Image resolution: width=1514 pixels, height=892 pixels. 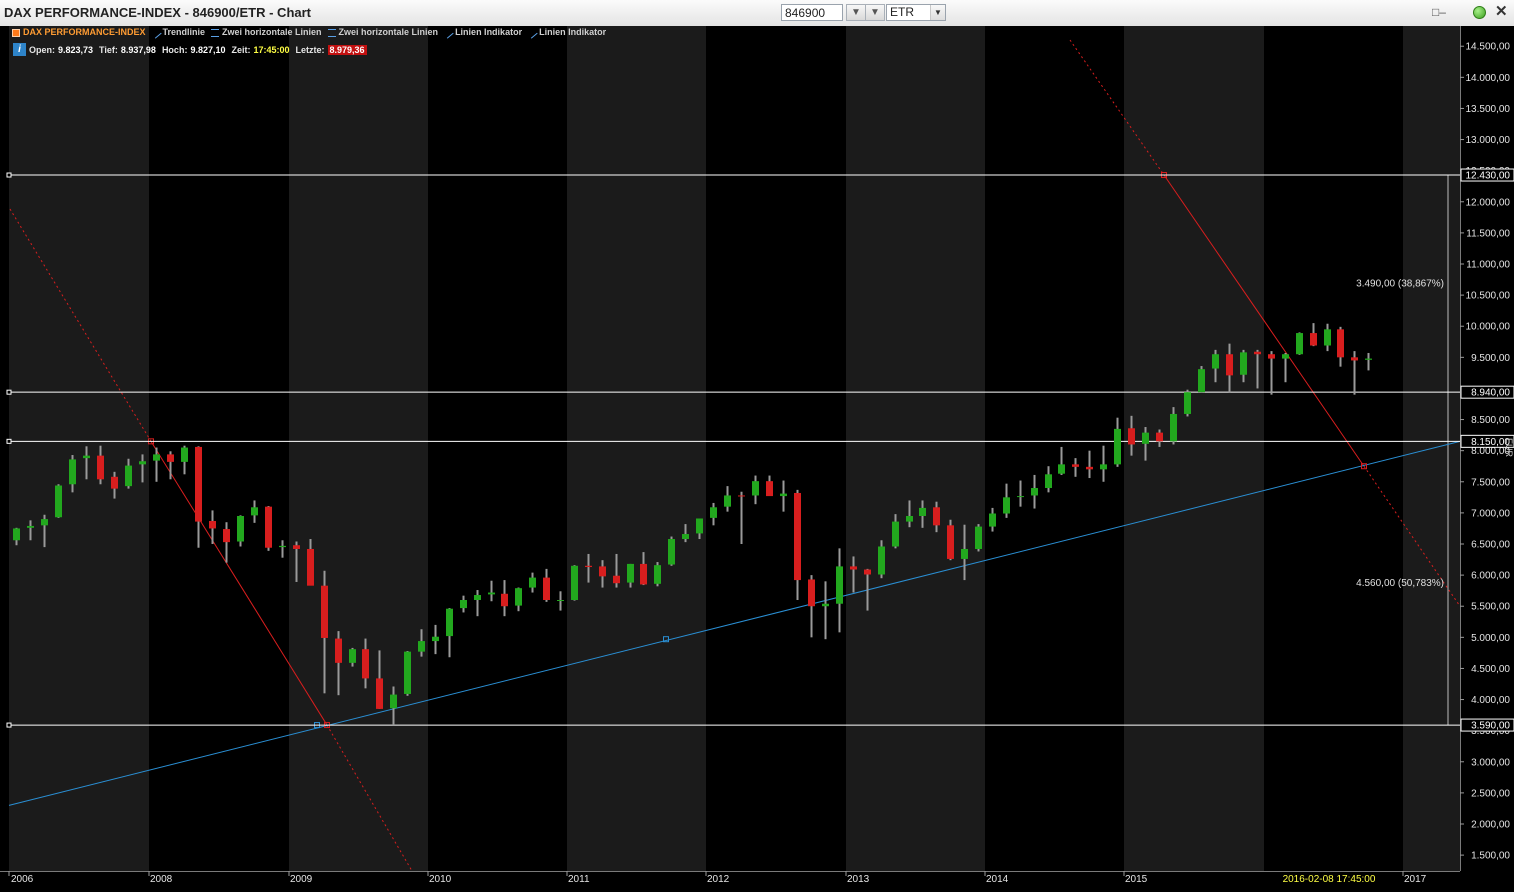 What do you see at coordinates (482, 32) in the screenshot?
I see `legend-item-line-indicator-1: Linien Indikator` at bounding box center [482, 32].